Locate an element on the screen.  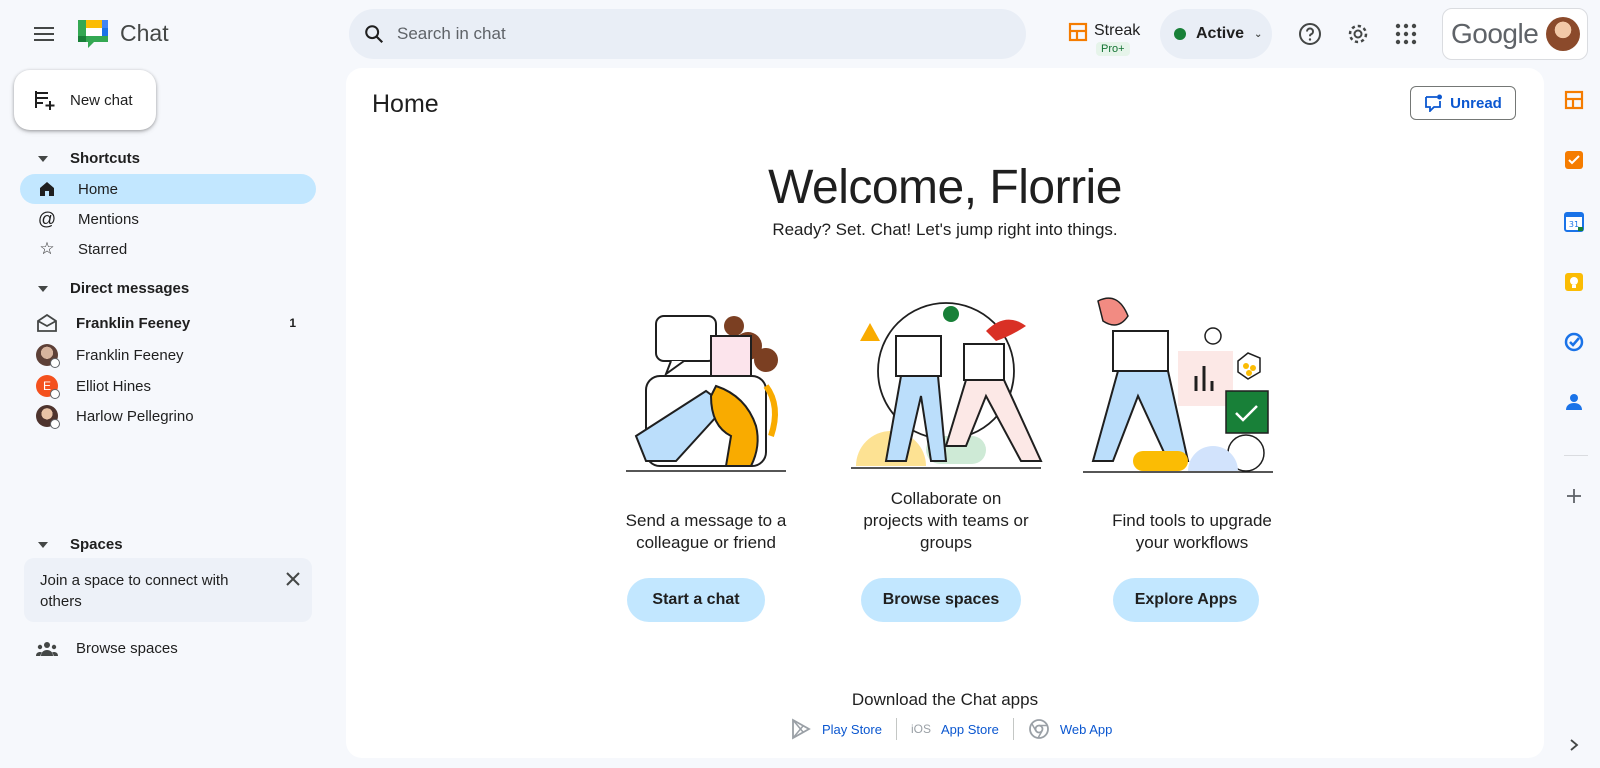
keep-side-button is located at coordinates (1574, 282).